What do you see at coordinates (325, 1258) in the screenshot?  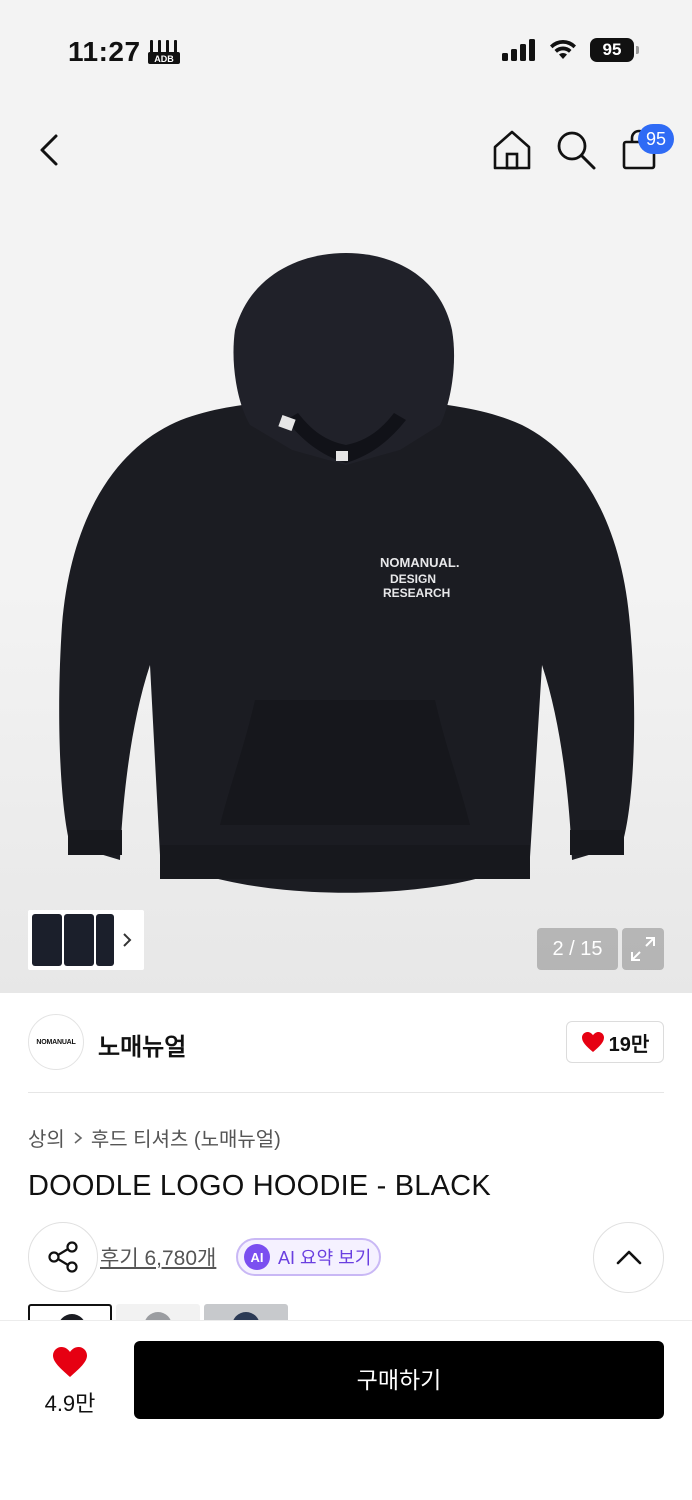 I see `ai-summary-label: AI 요약 보기` at bounding box center [325, 1258].